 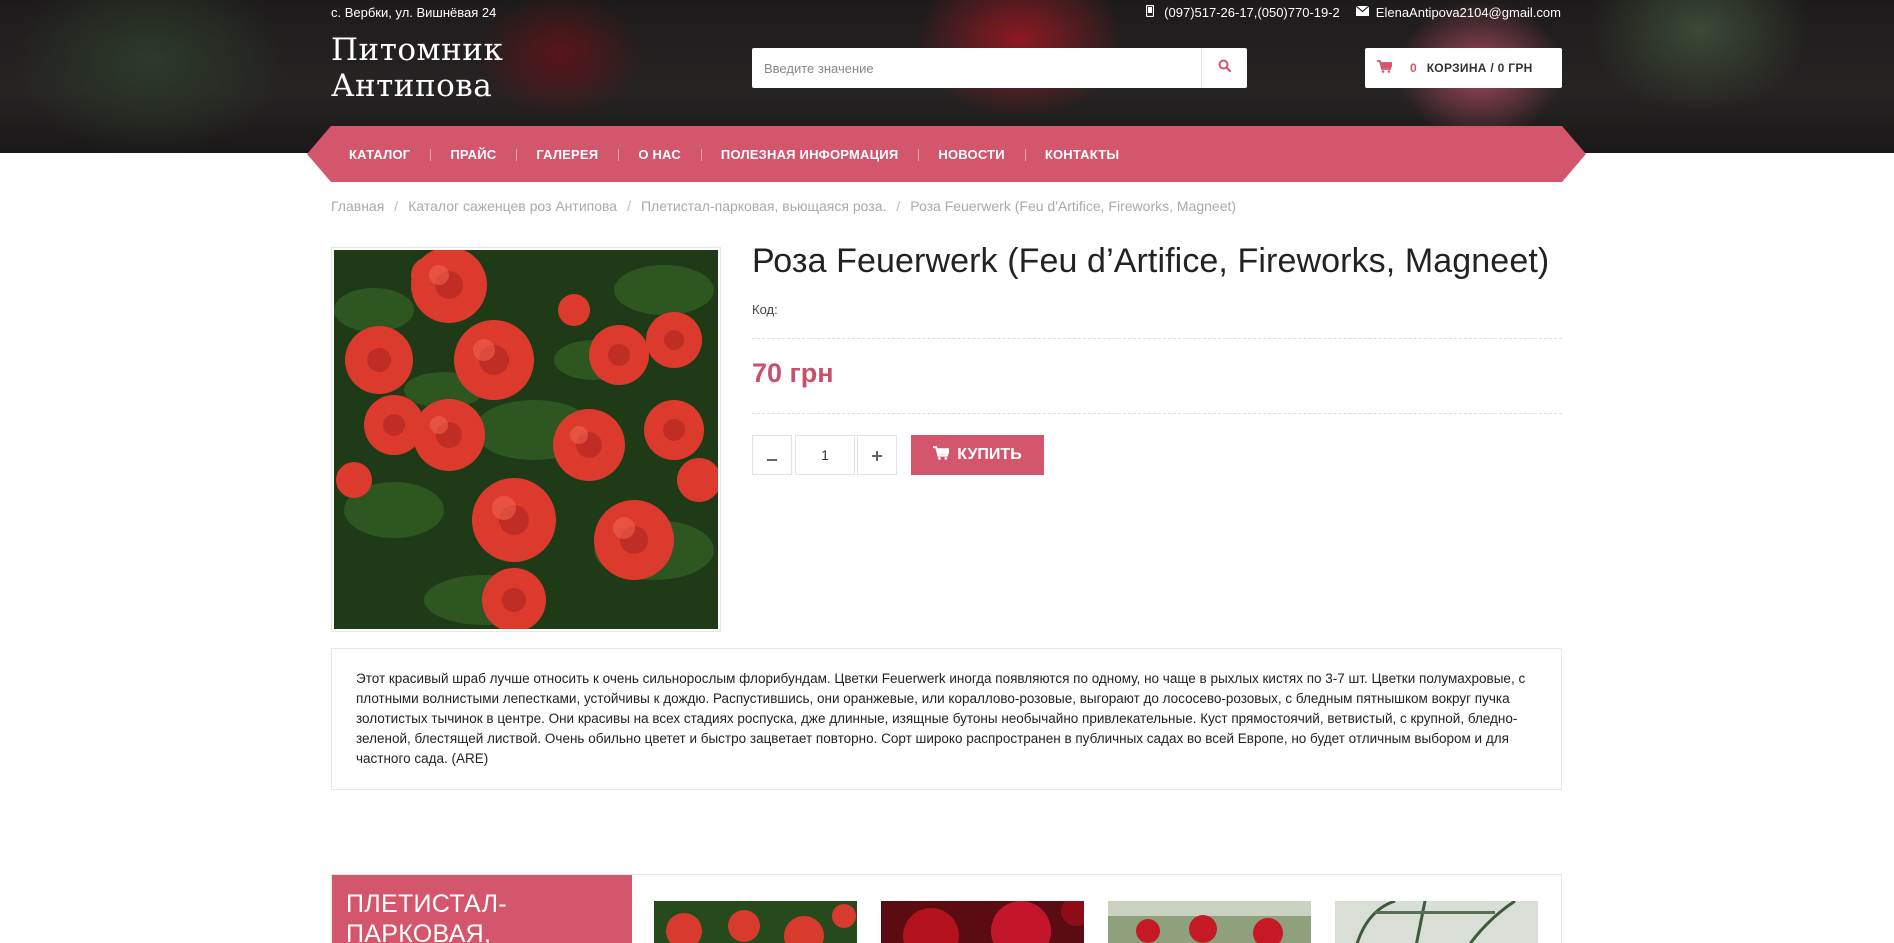 I want to click on minus-icon, so click(x=772, y=455).